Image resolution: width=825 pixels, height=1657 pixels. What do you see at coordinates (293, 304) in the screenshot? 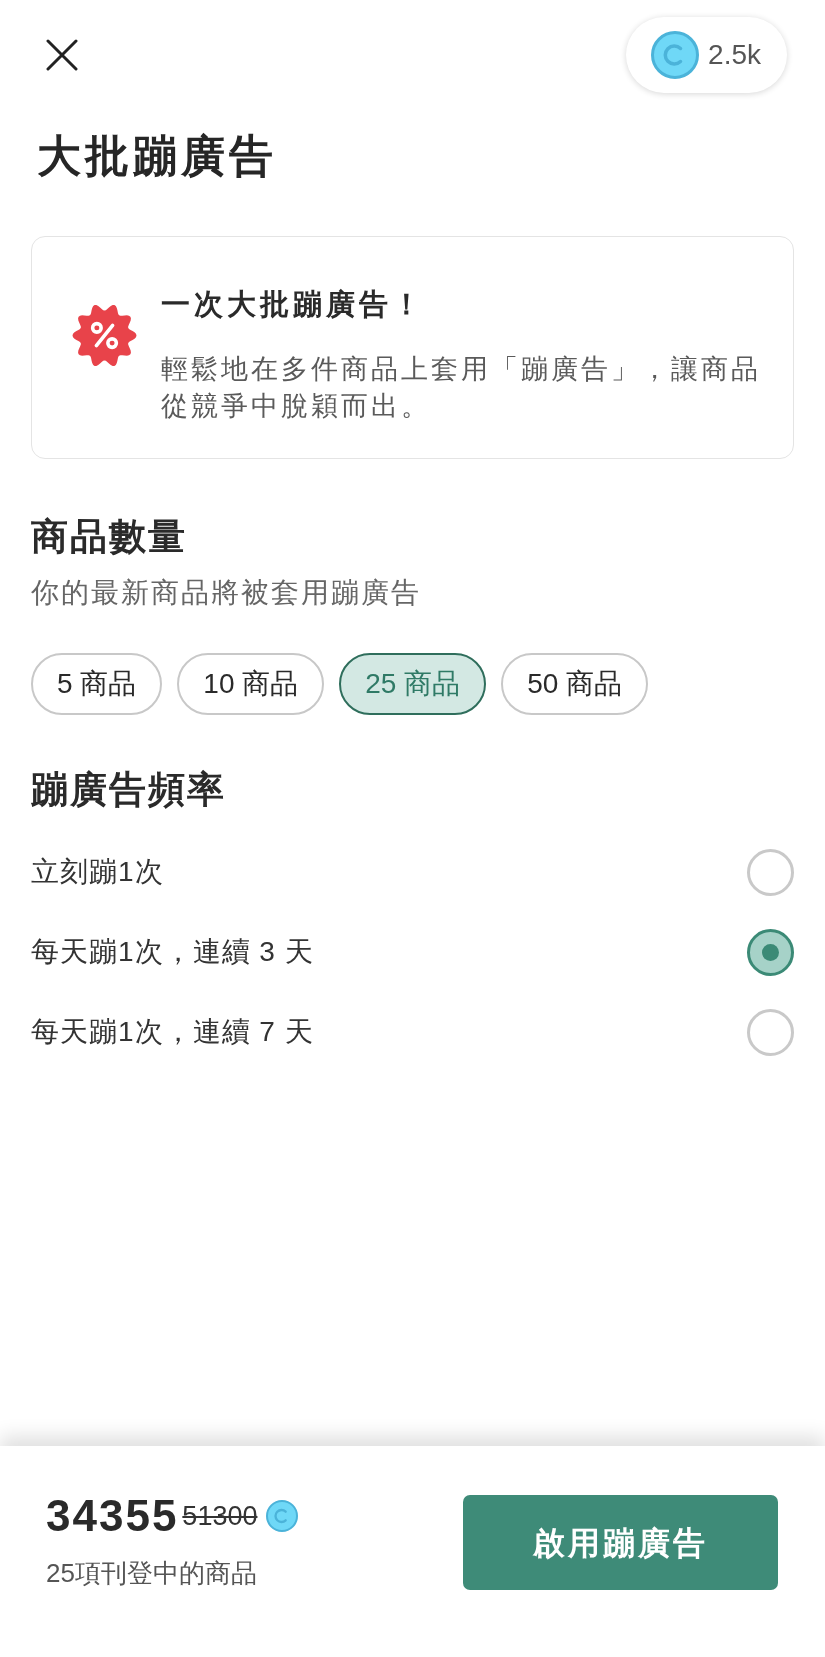
I see `promo-title: 一次大批蹦廣告！` at bounding box center [293, 304].